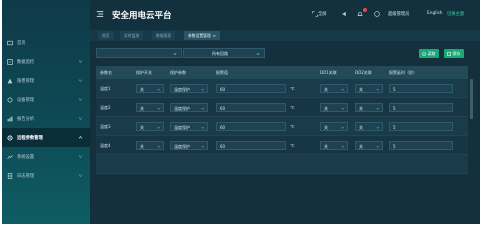 Image resolution: width=482 pixels, height=240 pixels. I want to click on sidebar-item-device: 设备管理, so click(46, 99).